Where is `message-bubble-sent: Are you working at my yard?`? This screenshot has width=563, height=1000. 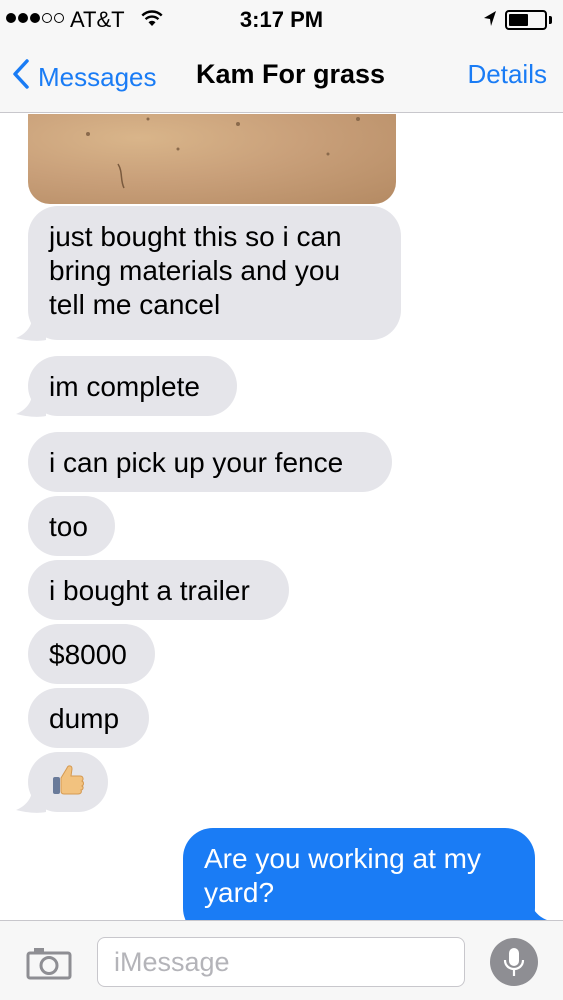 message-bubble-sent: Are you working at my yard? is located at coordinates (359, 874).